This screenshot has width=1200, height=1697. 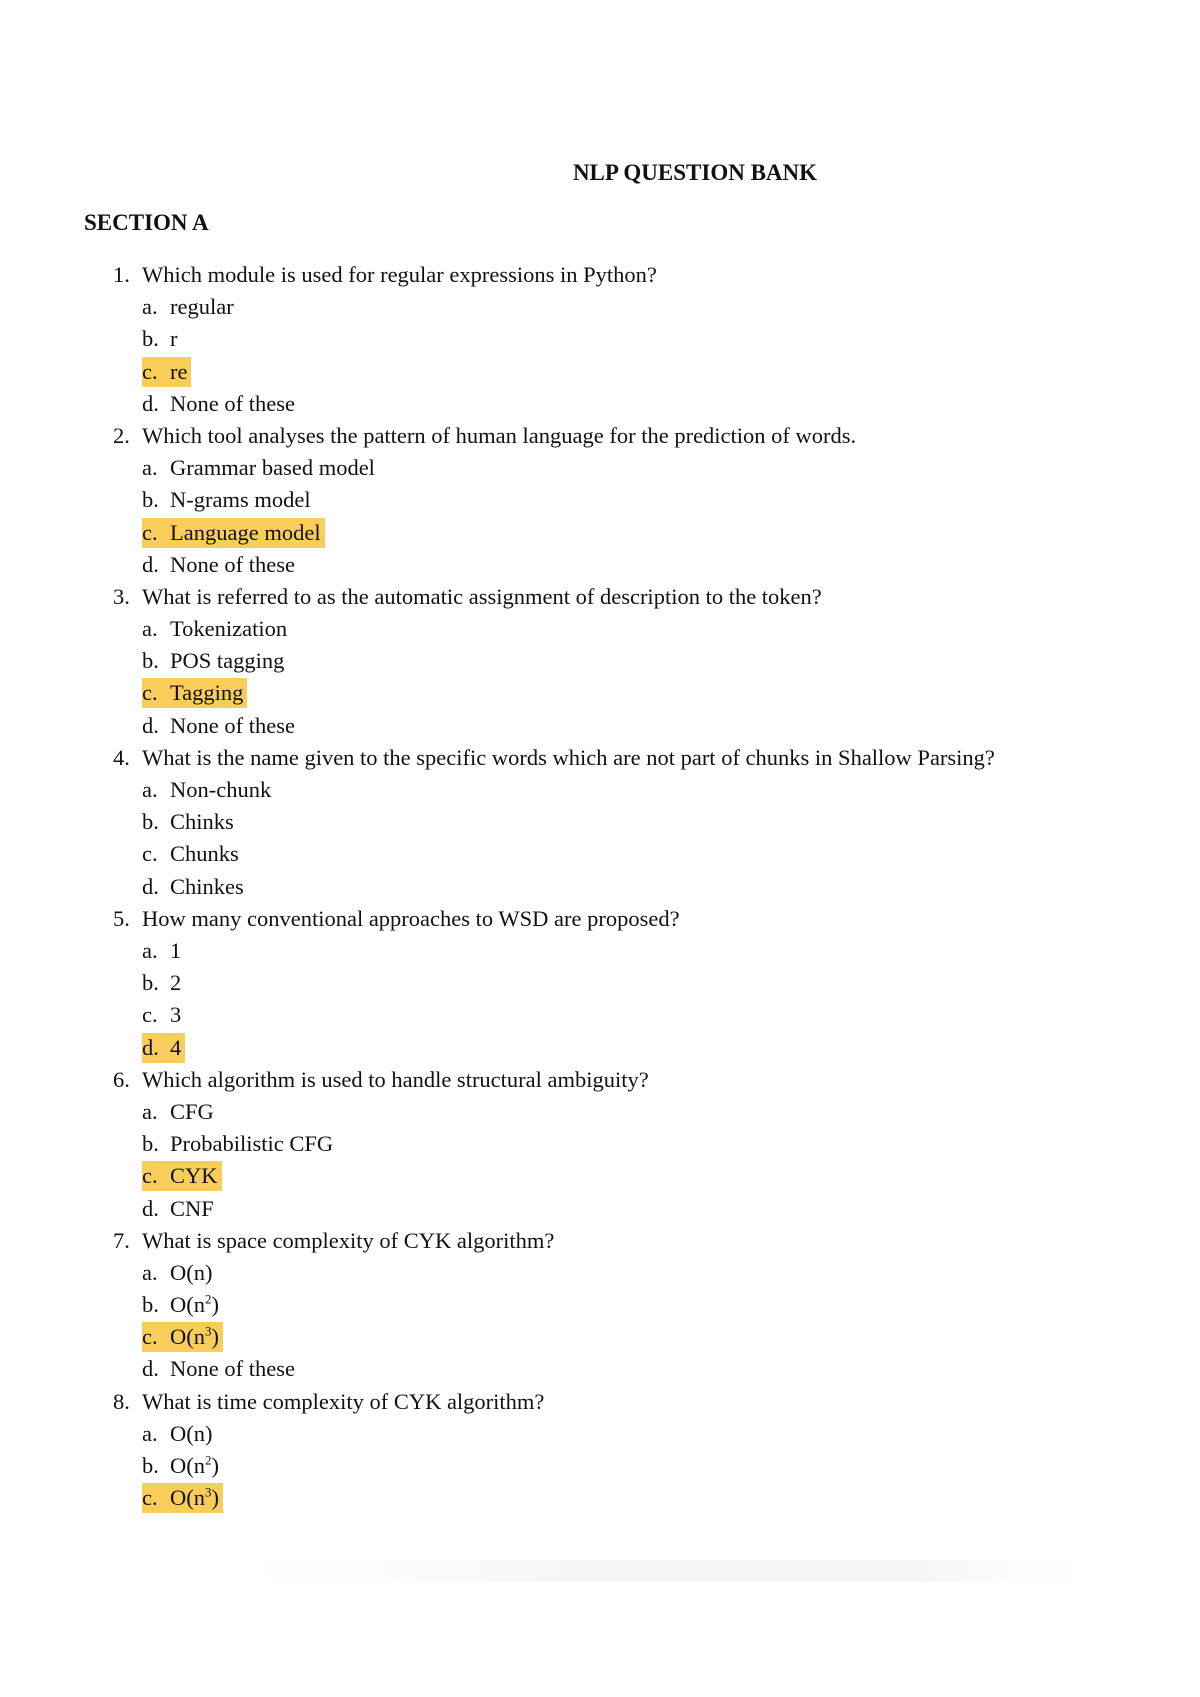 What do you see at coordinates (600, 1209) in the screenshot?
I see `option: d. CNF` at bounding box center [600, 1209].